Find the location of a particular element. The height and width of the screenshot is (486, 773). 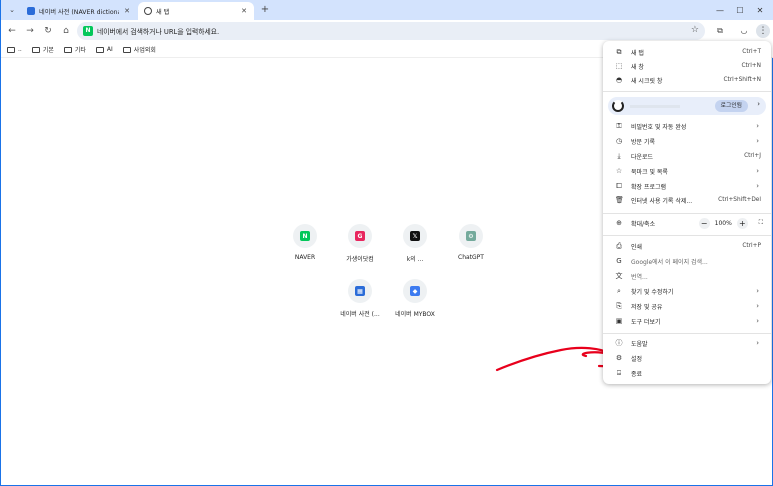

back-button: ← is located at coordinates (12, 31).